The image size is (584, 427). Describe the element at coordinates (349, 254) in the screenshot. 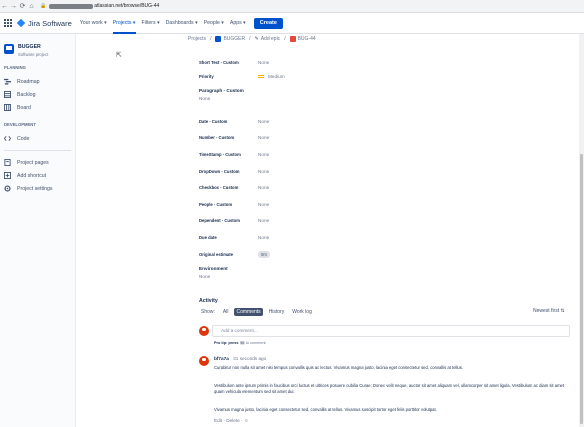

I see `field-original-estimate: Original estimate 0m` at that location.